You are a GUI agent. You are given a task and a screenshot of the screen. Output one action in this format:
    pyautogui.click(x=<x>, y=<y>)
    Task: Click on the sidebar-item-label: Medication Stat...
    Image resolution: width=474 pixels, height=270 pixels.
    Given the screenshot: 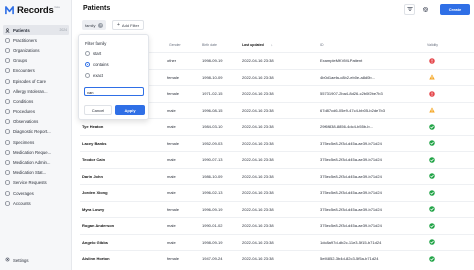 What is the action you would take?
    pyautogui.click(x=30, y=173)
    